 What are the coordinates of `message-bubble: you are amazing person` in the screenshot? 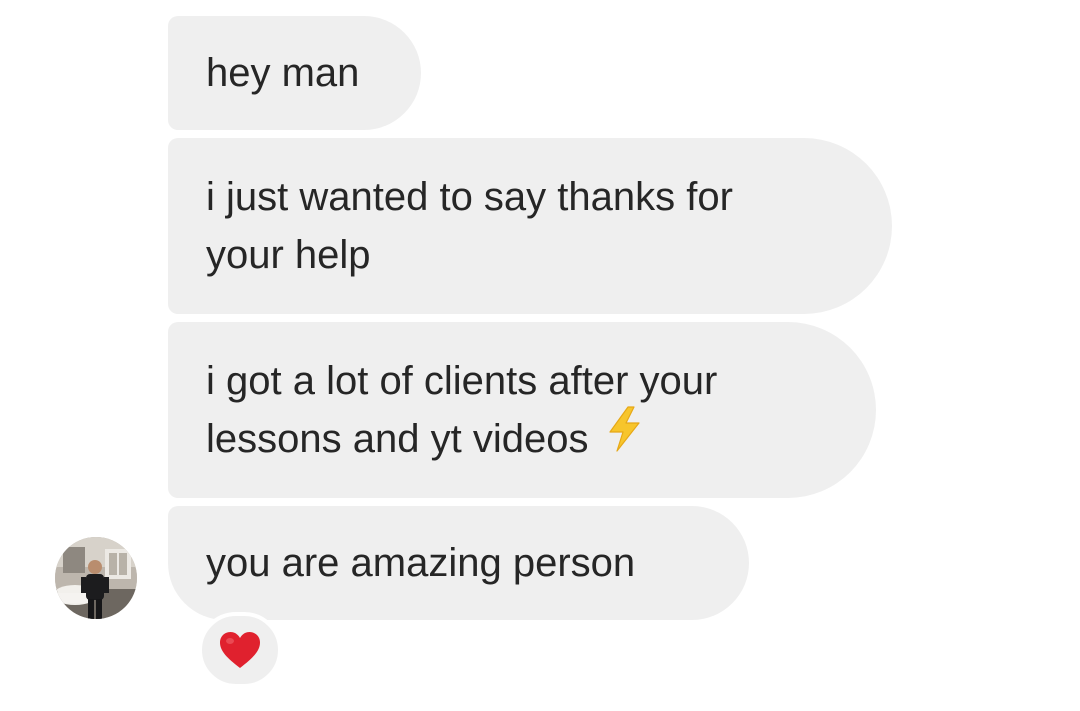 It's located at (458, 563).